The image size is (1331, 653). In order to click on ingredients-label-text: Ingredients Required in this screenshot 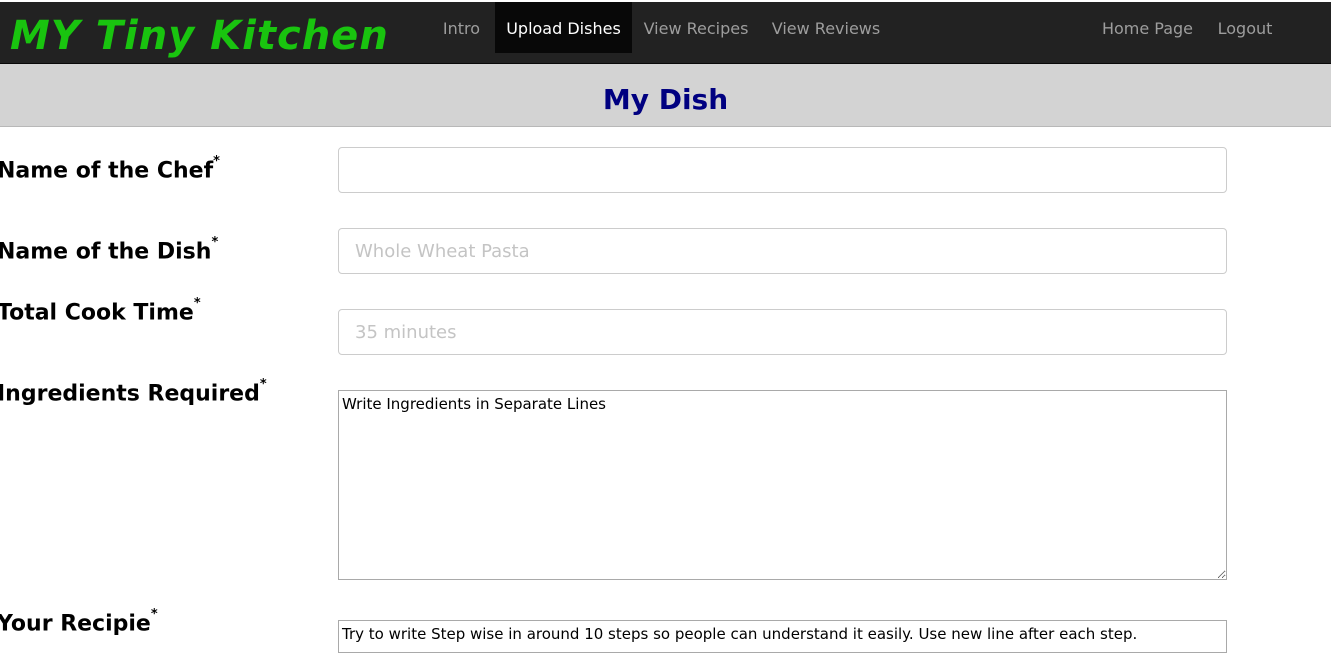, I will do `click(130, 394)`.